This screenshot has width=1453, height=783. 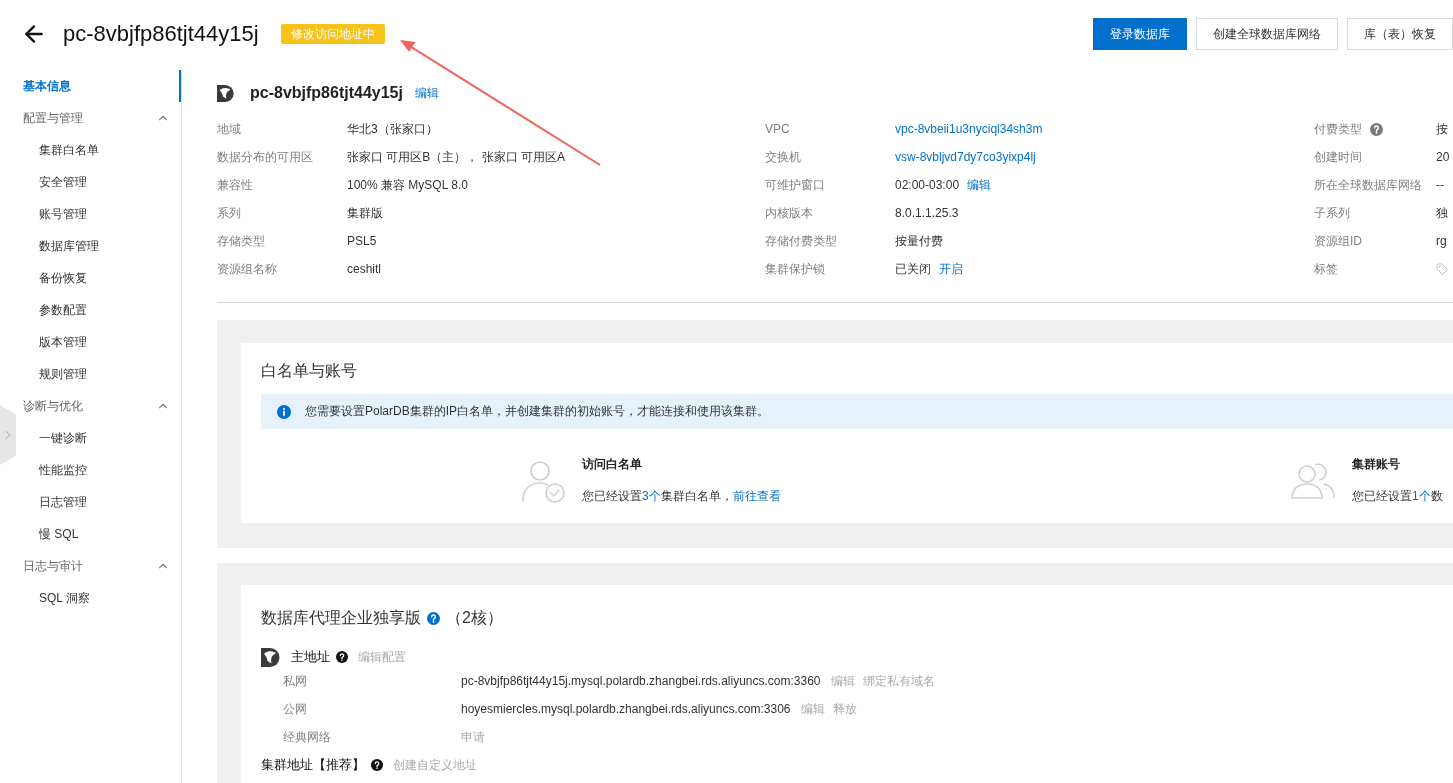 I want to click on endpoint-name: 集群地址【推荐】, so click(x=313, y=765).